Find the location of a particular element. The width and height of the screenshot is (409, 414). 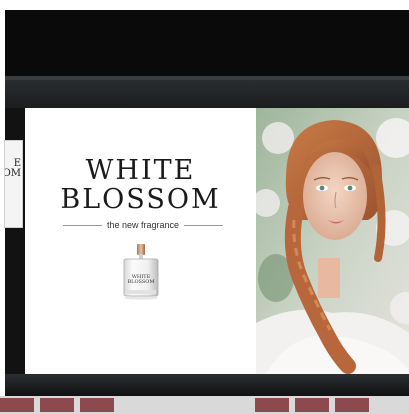

tagline-rule-left is located at coordinates (82, 225).